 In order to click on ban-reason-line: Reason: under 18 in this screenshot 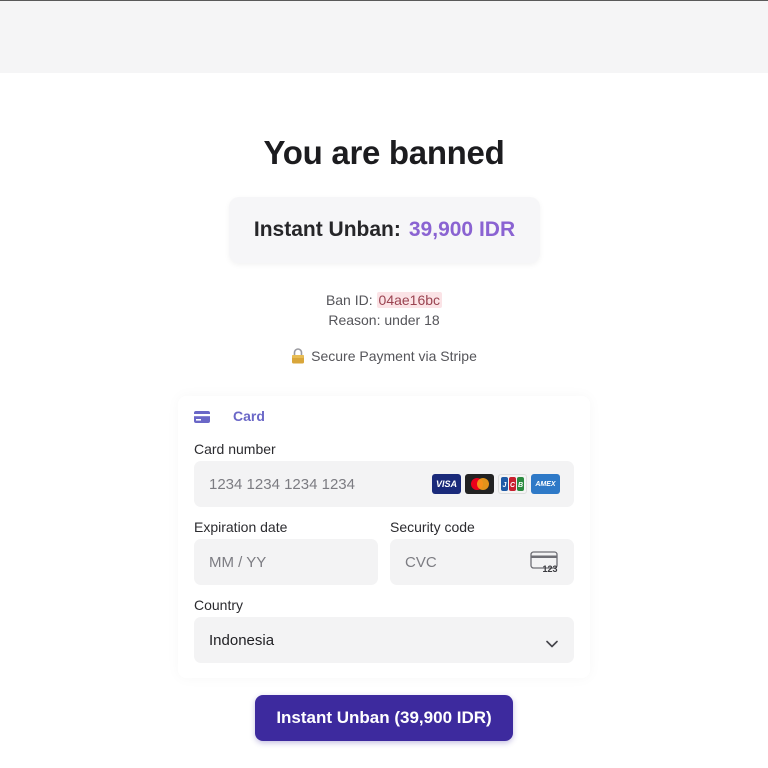, I will do `click(384, 320)`.